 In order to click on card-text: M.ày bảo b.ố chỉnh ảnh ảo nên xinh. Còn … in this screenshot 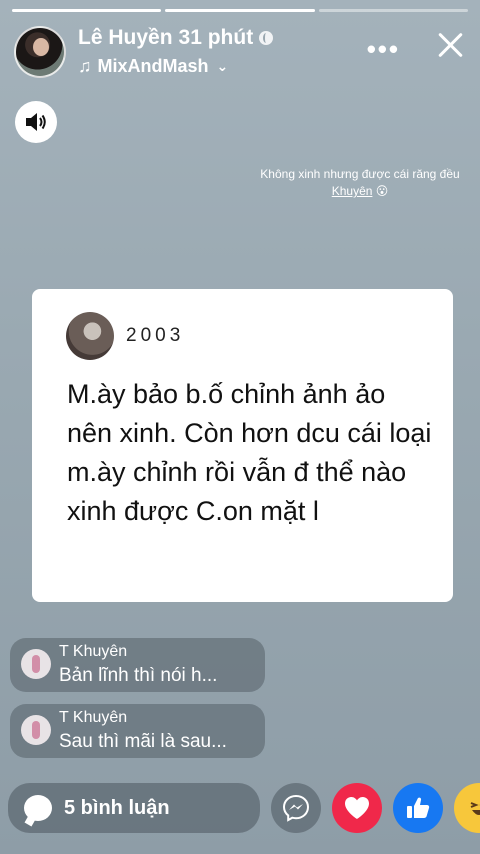, I will do `click(249, 452)`.